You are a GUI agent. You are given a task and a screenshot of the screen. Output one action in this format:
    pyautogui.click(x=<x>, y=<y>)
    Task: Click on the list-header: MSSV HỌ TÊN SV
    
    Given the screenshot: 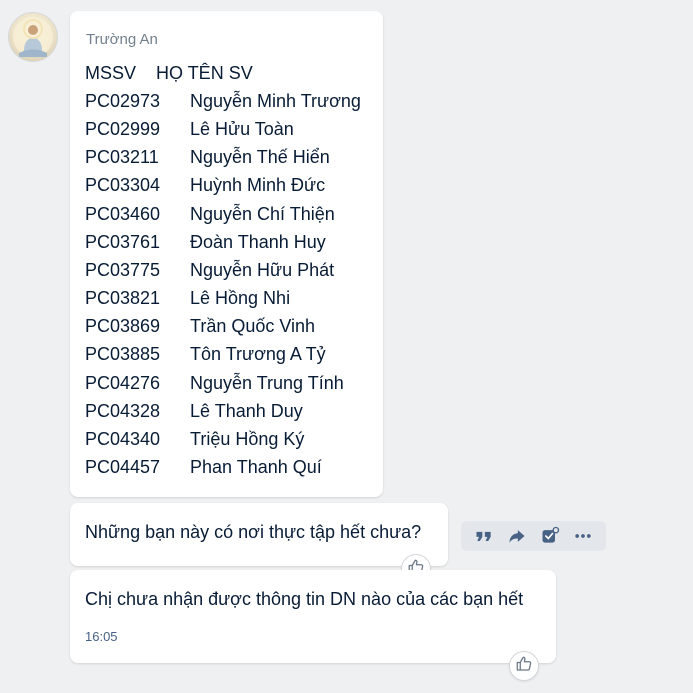 What is the action you would take?
    pyautogui.click(x=169, y=73)
    